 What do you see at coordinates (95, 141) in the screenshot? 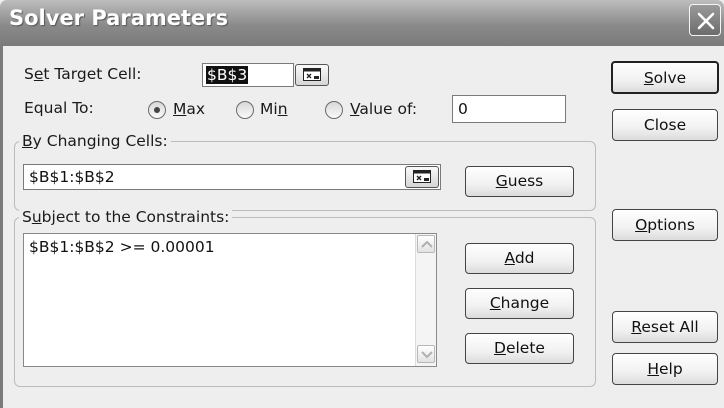
I see `changing-cells-label: By Changing Cells:` at bounding box center [95, 141].